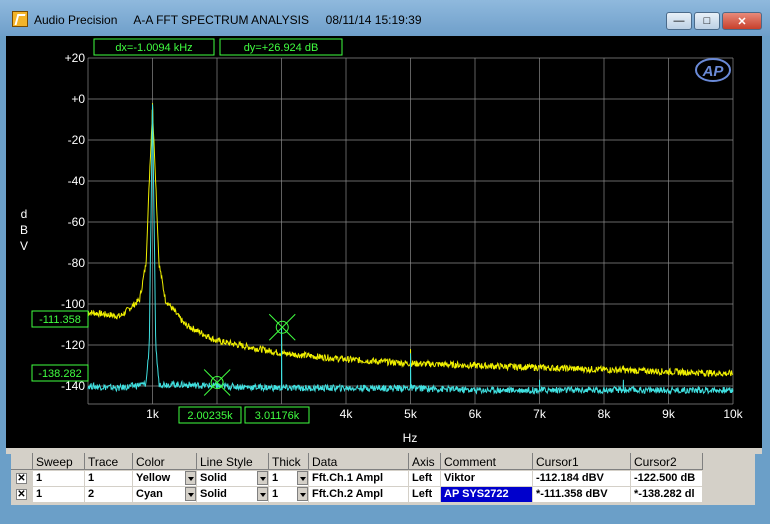 Image resolution: width=770 pixels, height=524 pixels. Describe the element at coordinates (24, 230) in the screenshot. I see `y-axis-label: dBV` at that location.